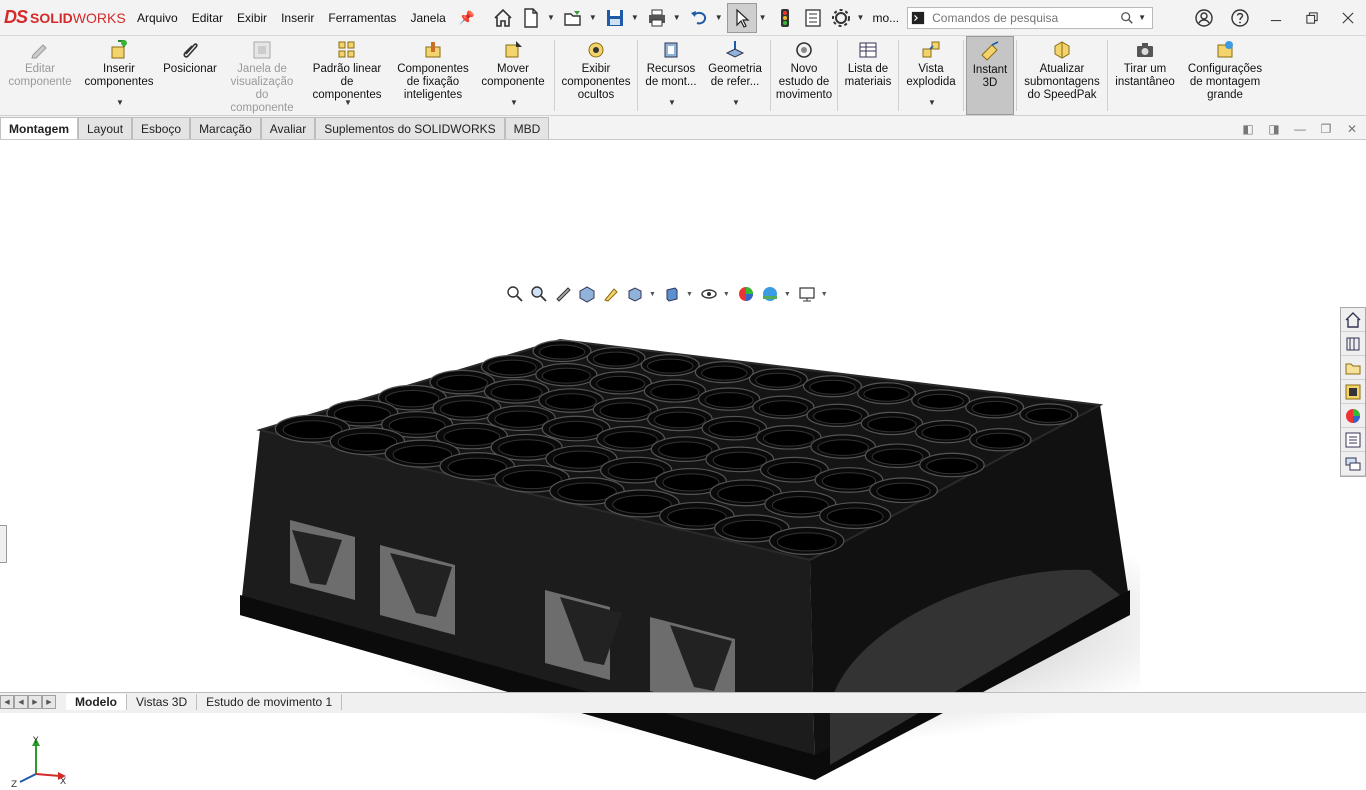 This screenshot has height=790, width=1366. What do you see at coordinates (1240, 18) in the screenshot?
I see `help-button` at bounding box center [1240, 18].